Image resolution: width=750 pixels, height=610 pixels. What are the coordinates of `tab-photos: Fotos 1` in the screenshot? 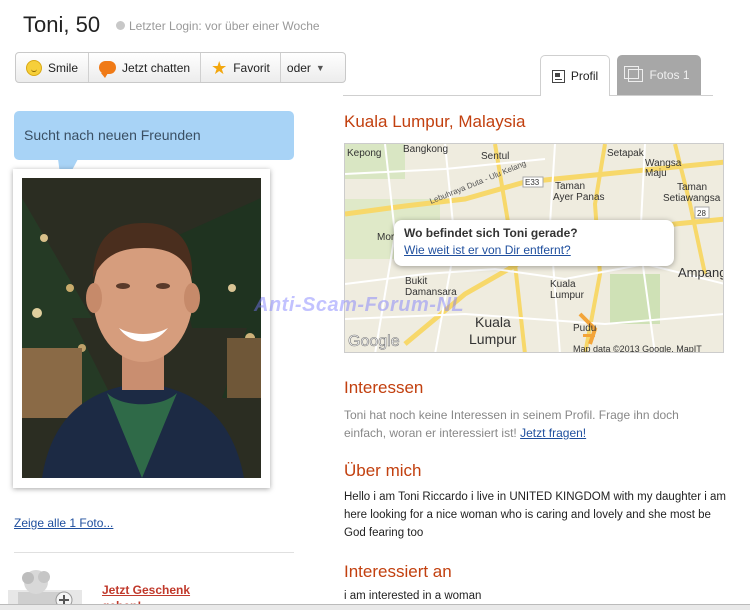 It's located at (659, 75).